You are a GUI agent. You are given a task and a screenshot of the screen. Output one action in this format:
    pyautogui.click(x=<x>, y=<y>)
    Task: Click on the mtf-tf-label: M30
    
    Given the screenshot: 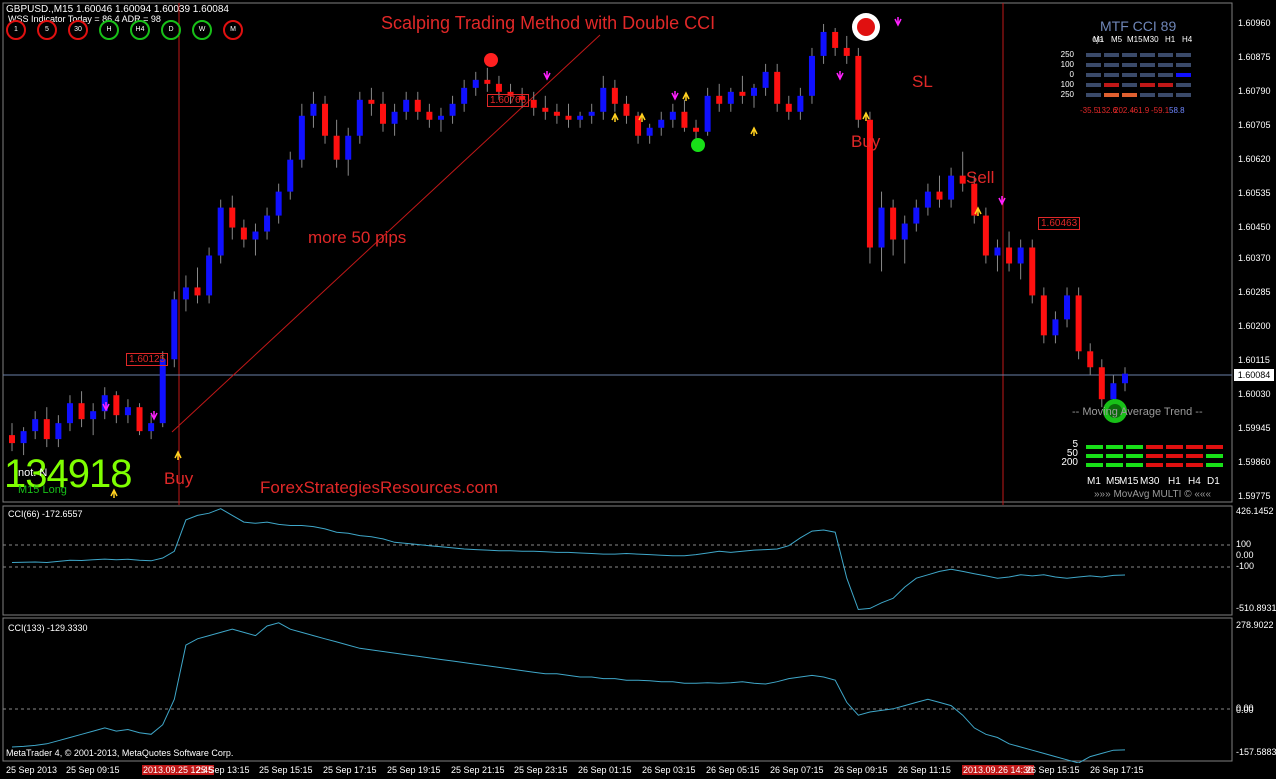 What is the action you would take?
    pyautogui.click(x=1151, y=39)
    